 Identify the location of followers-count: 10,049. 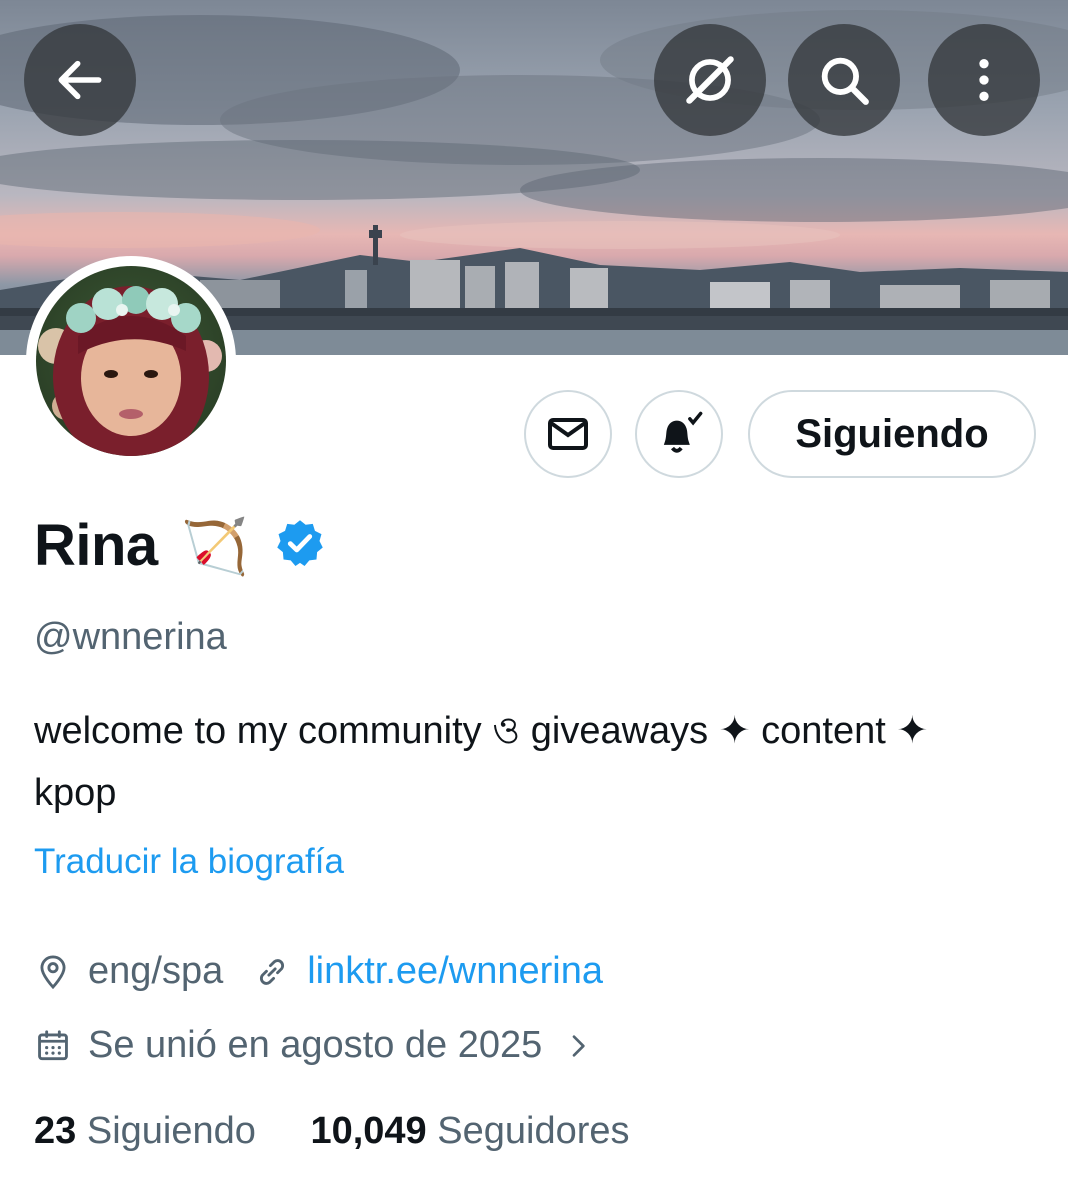
(368, 1131).